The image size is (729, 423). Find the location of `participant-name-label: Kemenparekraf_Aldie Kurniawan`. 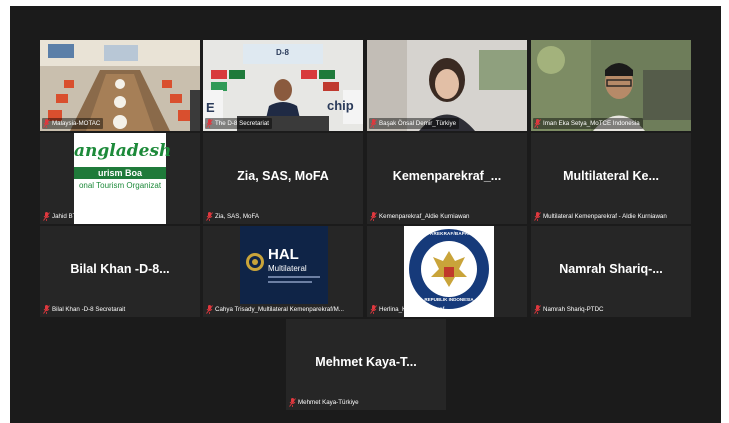

participant-name-label: Kemenparekraf_Aldie Kurniawan is located at coordinates (420, 216).